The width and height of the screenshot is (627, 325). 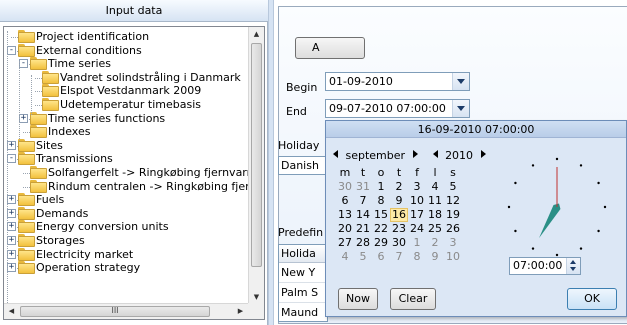 I want to click on scroll-right-arrow-icon: ▶, so click(x=240, y=311).